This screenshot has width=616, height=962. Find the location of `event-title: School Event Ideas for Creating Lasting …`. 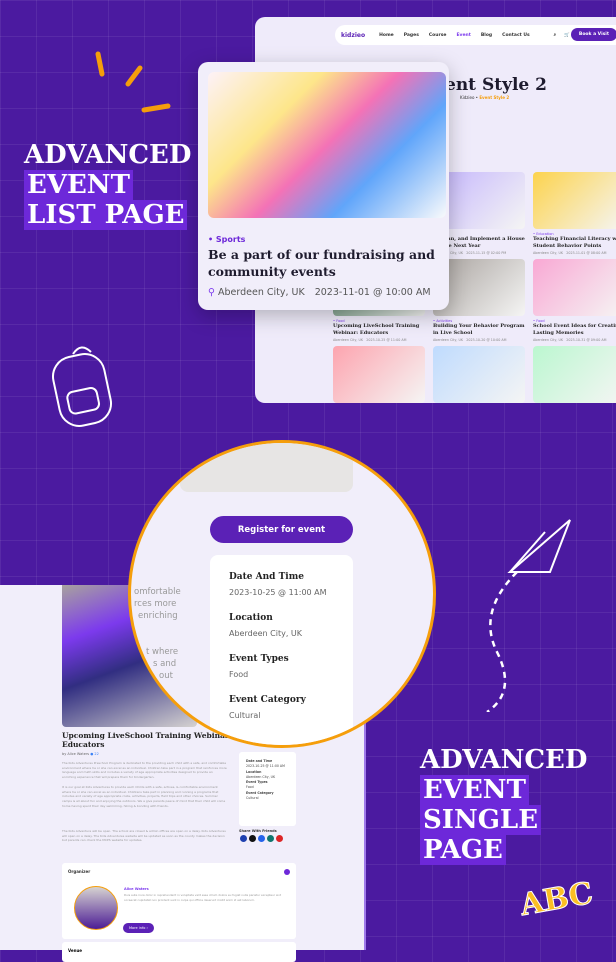

event-title: School Event Ideas for Creating Lasting … is located at coordinates (574, 329).